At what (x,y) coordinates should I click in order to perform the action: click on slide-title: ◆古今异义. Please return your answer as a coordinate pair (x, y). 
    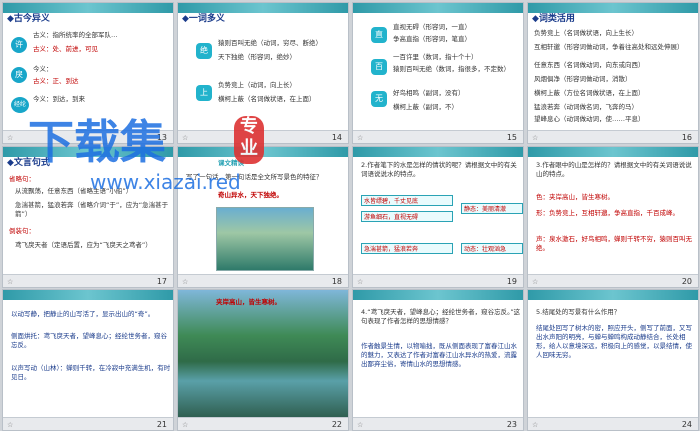
    Looking at the image, I should click on (28, 19).